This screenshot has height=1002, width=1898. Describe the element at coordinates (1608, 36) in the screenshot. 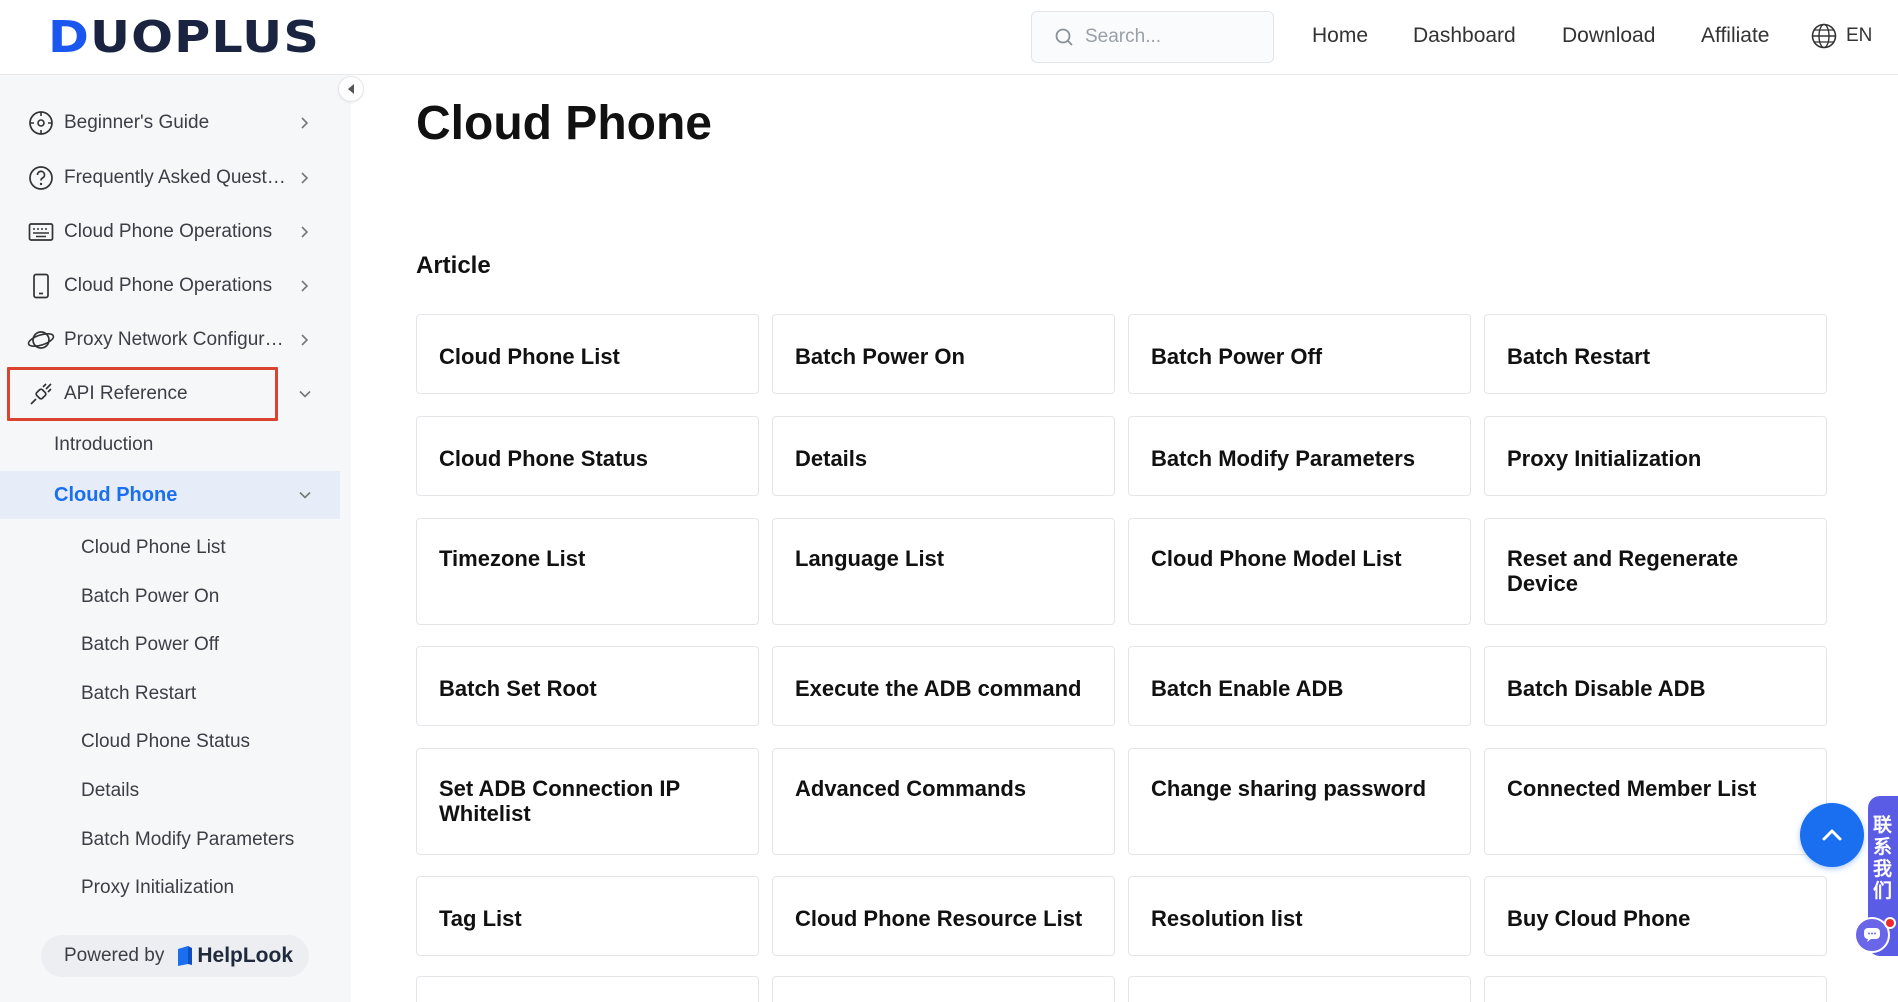

I see `nav-download: Download` at that location.